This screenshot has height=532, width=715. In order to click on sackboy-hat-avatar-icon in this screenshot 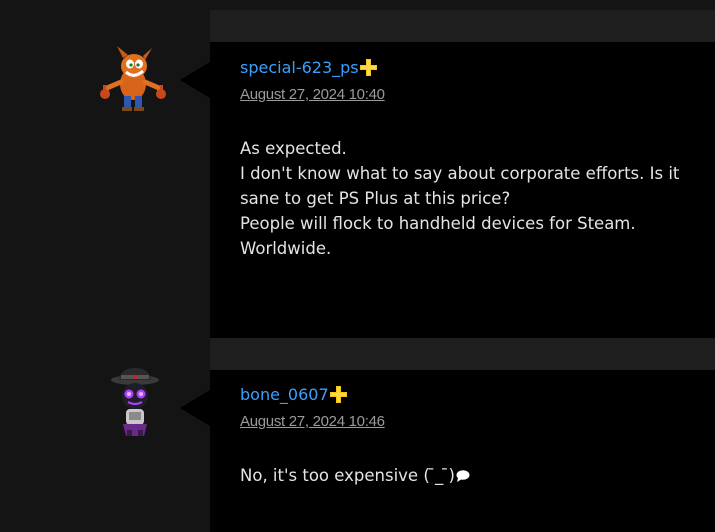, I will do `click(135, 402)`.